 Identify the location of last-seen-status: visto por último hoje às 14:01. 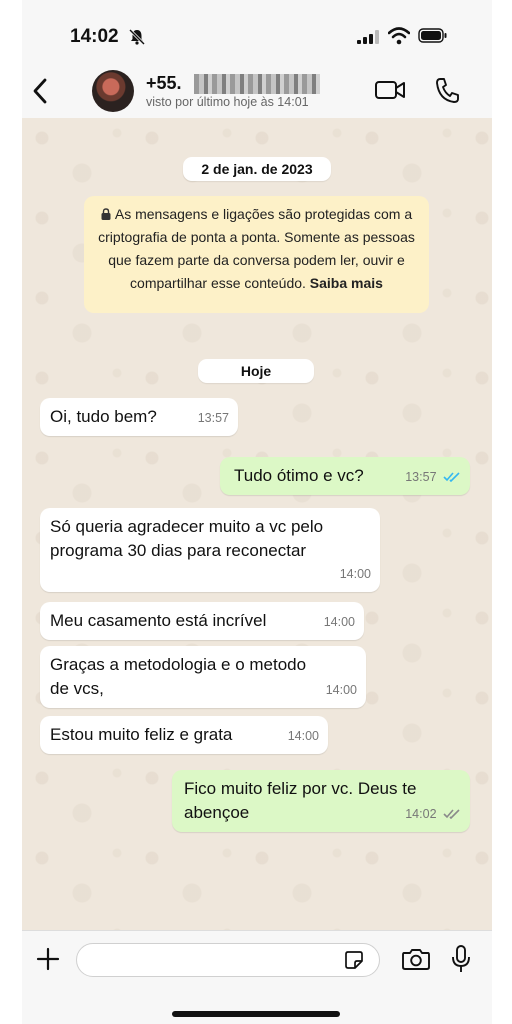
(227, 102).